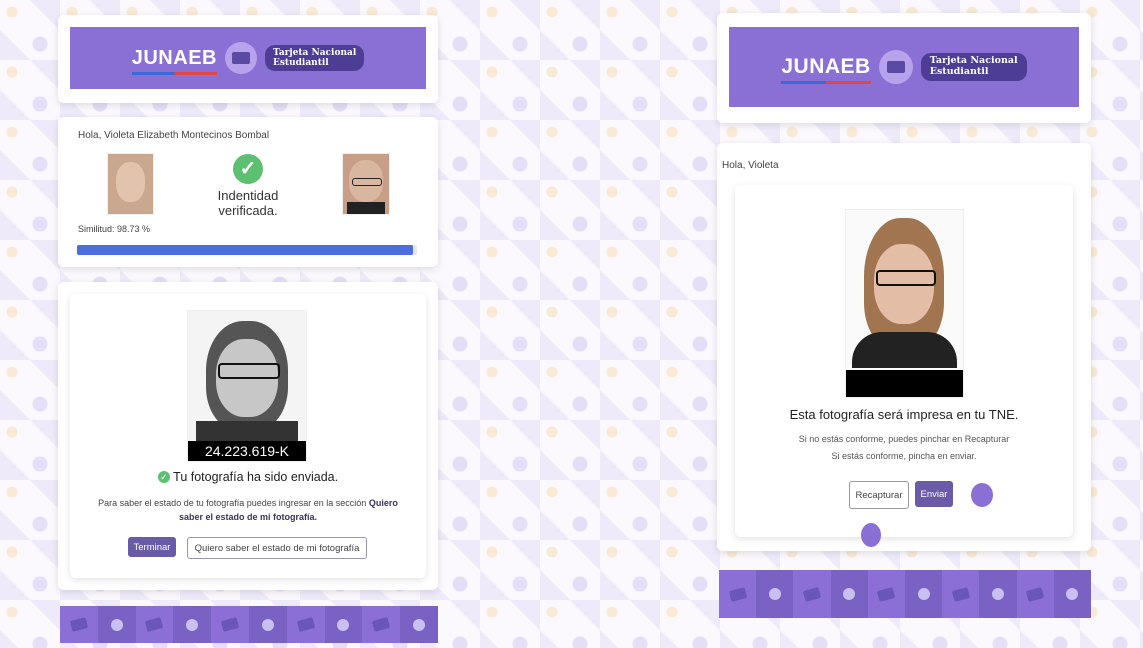  I want to click on identity-verified-text: Indentidad verificada., so click(248, 203).